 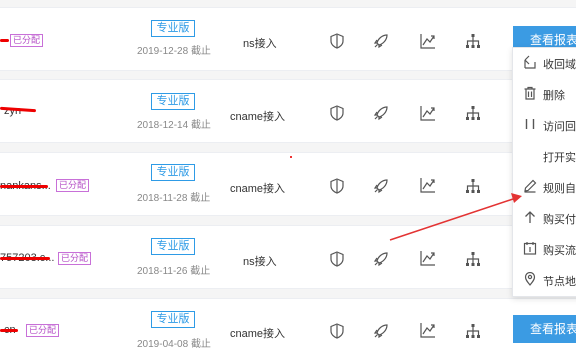 I want to click on expiry-date: 2018-11-28 截止, so click(x=174, y=198).